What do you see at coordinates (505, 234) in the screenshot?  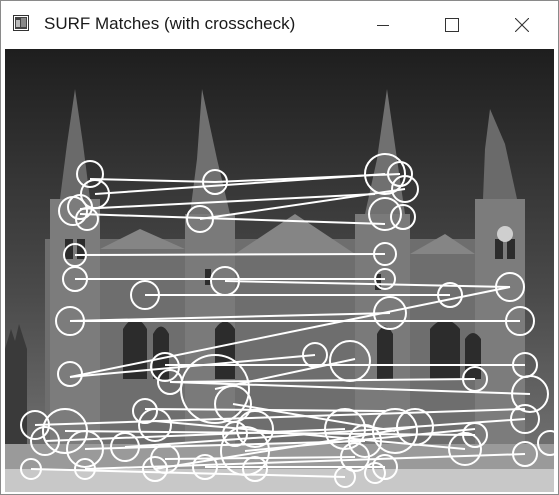 I see `tower-clock` at bounding box center [505, 234].